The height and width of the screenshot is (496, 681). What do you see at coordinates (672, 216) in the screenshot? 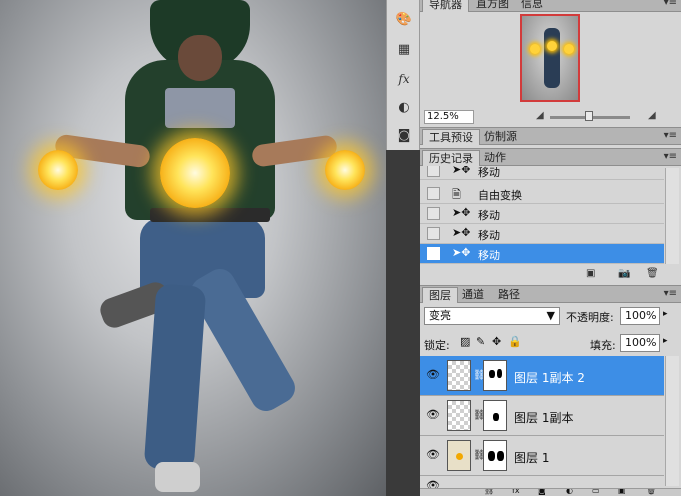
I see `history-scrollbar` at bounding box center [672, 216].